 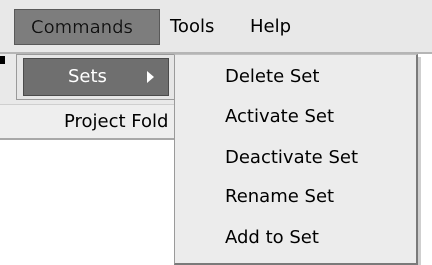 I want to click on menu-commands-label: Commands, so click(x=82, y=27).